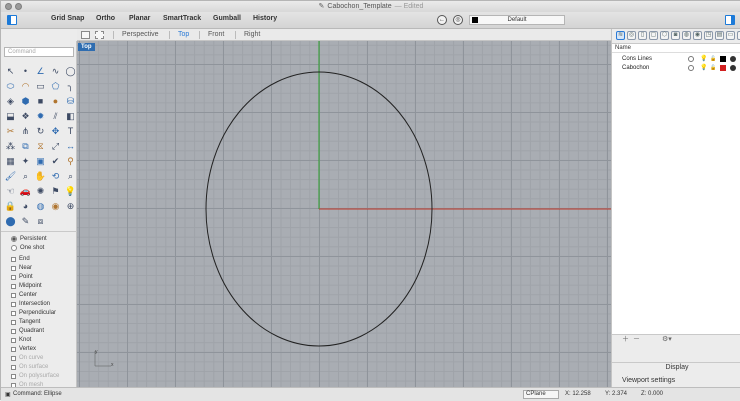 The height and width of the screenshot is (401, 740). What do you see at coordinates (70, 161) in the screenshot?
I see `analyze-icon: ⚲` at bounding box center [70, 161].